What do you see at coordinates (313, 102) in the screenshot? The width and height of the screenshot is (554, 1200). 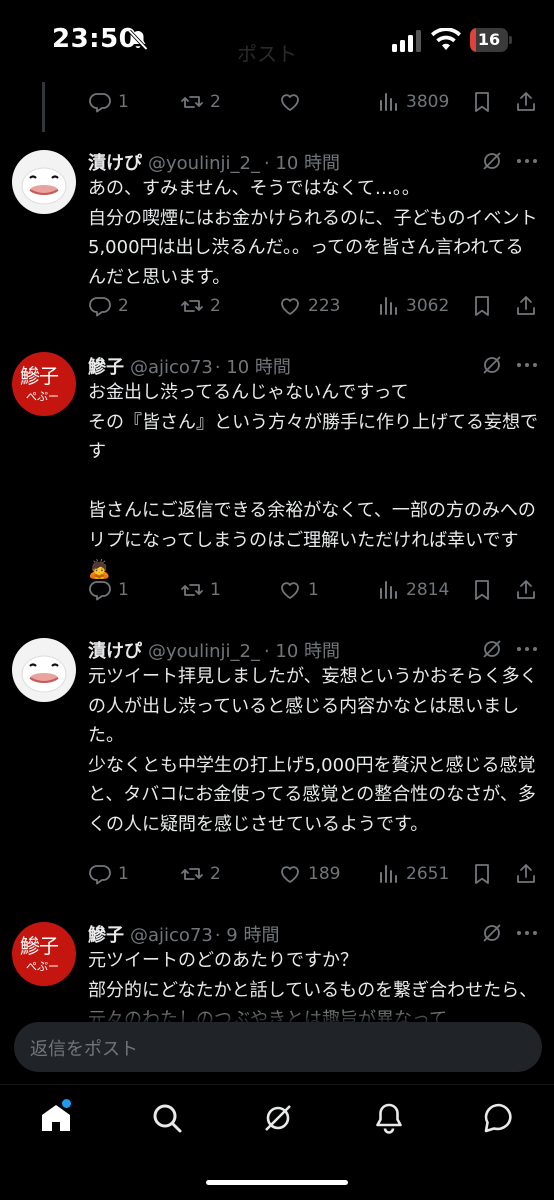 I see `previous-tweet-actions: 1 2 3809` at bounding box center [313, 102].